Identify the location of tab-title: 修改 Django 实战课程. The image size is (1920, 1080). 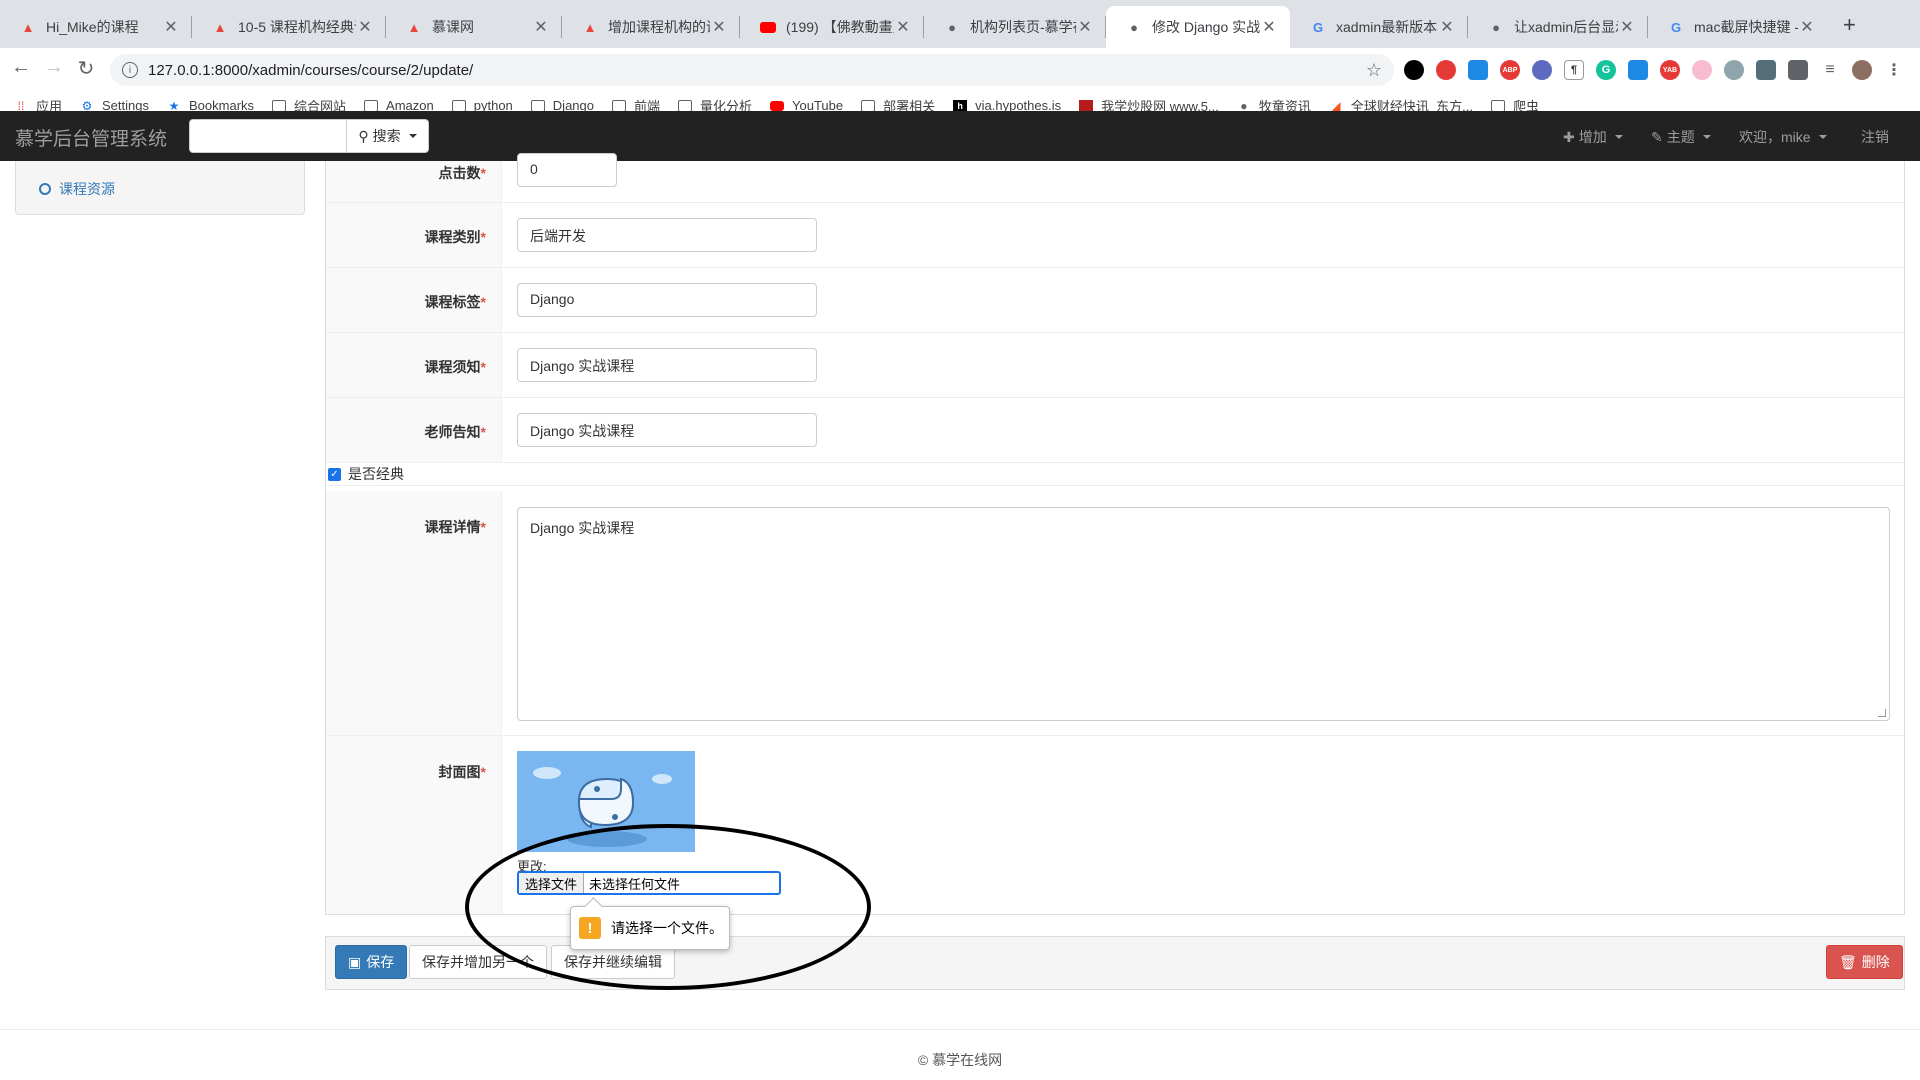
(1206, 27).